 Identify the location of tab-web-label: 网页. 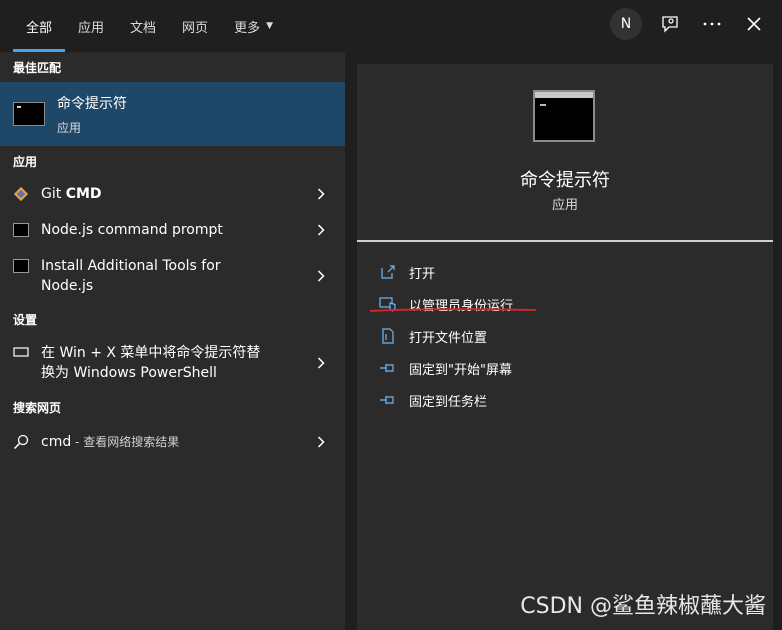
(195, 28).